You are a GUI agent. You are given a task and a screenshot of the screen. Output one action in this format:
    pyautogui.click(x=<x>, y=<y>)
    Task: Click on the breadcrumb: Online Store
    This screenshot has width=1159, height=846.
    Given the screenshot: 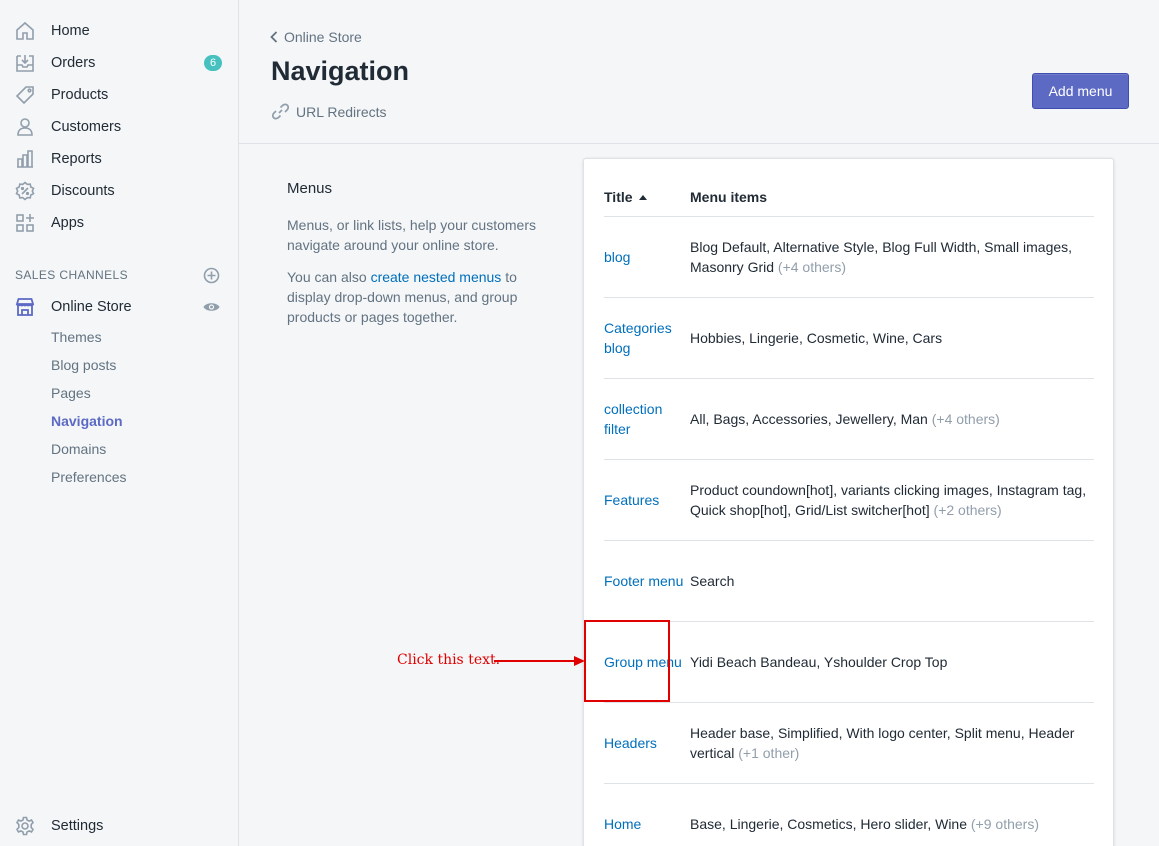 What is the action you would take?
    pyautogui.click(x=316, y=37)
    